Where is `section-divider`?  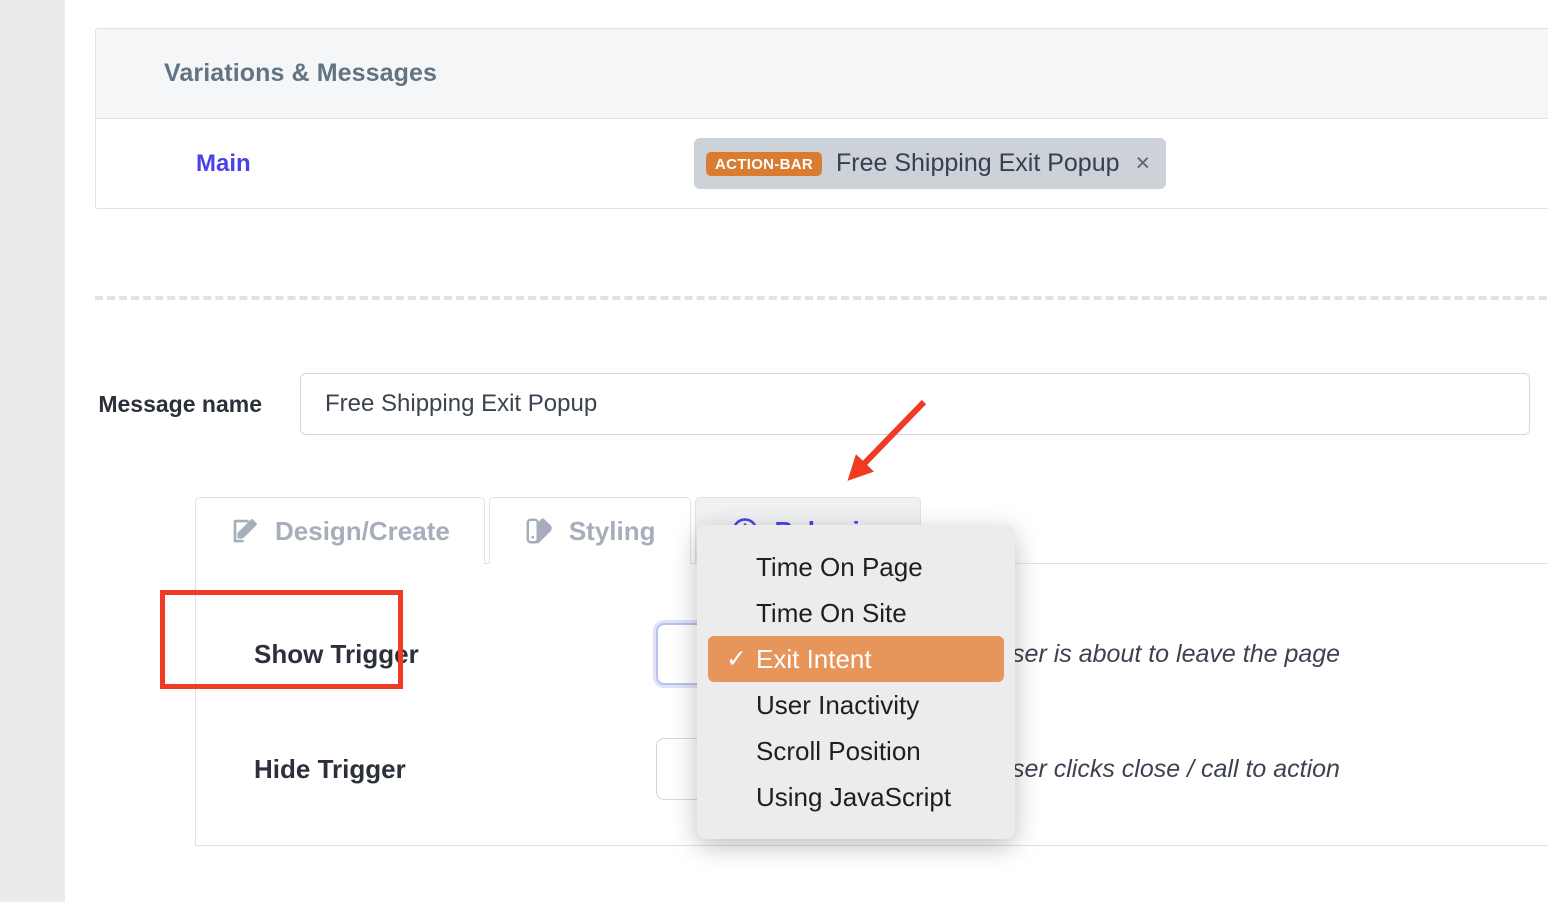
section-divider is located at coordinates (821, 298).